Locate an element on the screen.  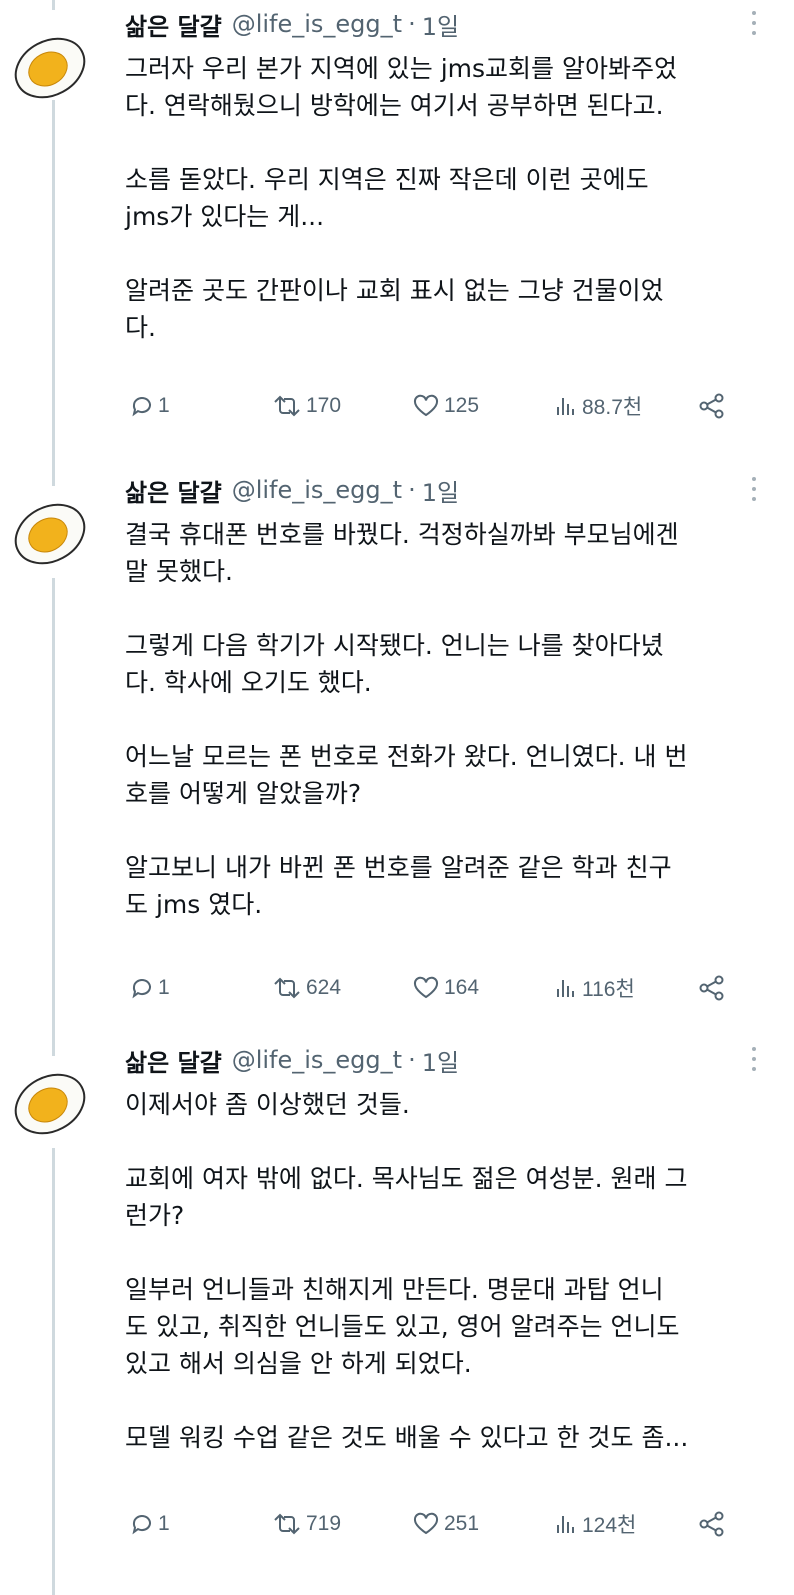
tweet-paragraph: 알려준 곳도 간판이나 교회 표시 없는 그냥 건물이었 다. is located at coordinates (394, 309).